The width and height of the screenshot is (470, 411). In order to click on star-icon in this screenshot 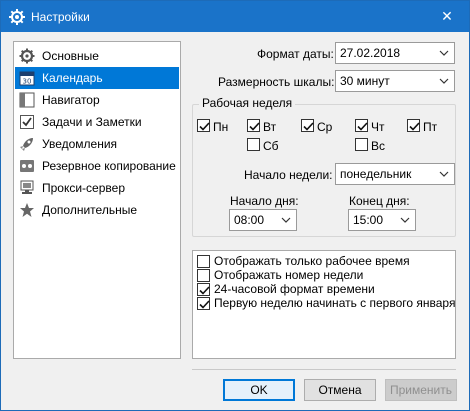, I will do `click(27, 210)`.